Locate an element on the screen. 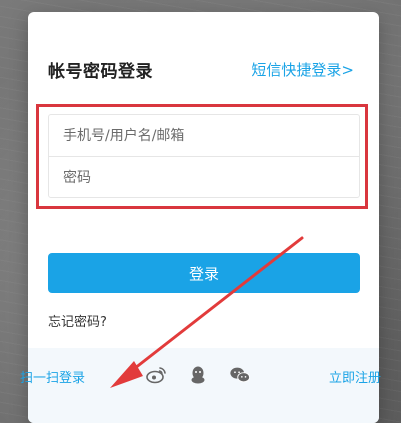  social-login-icons is located at coordinates (198, 375).